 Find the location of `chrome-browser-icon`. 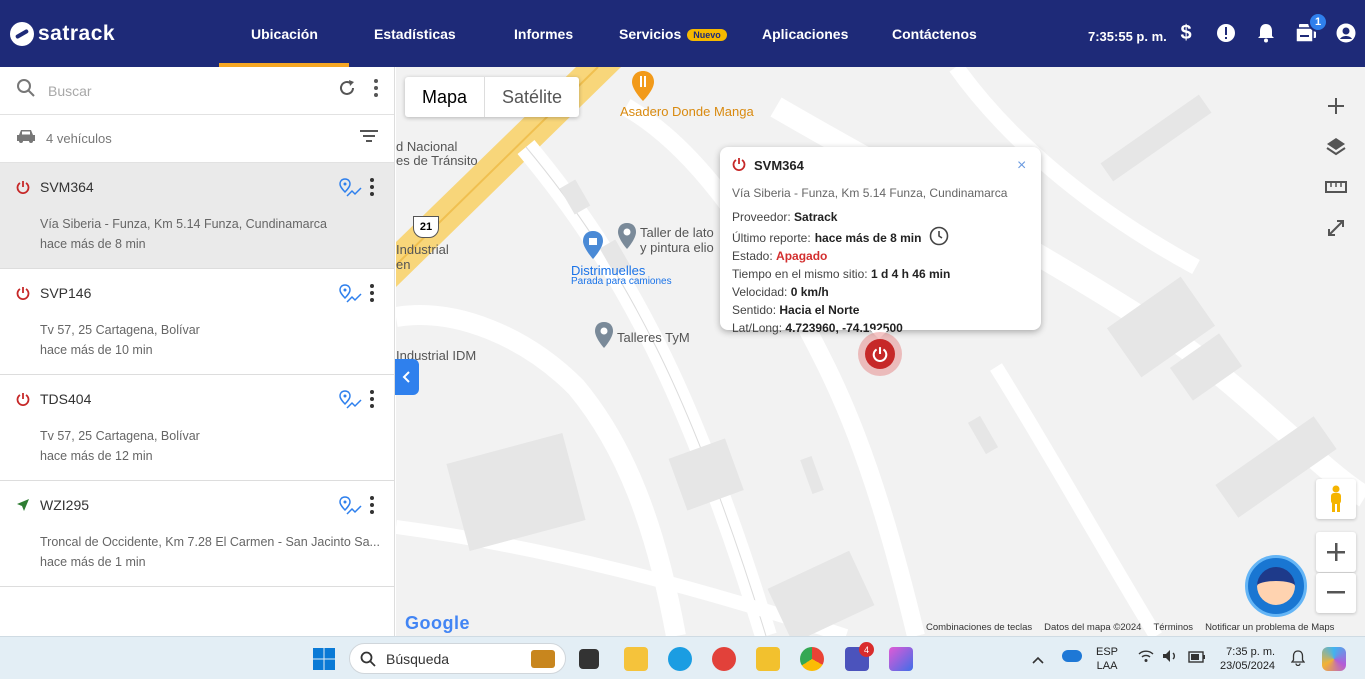

chrome-browser-icon is located at coordinates (812, 659).